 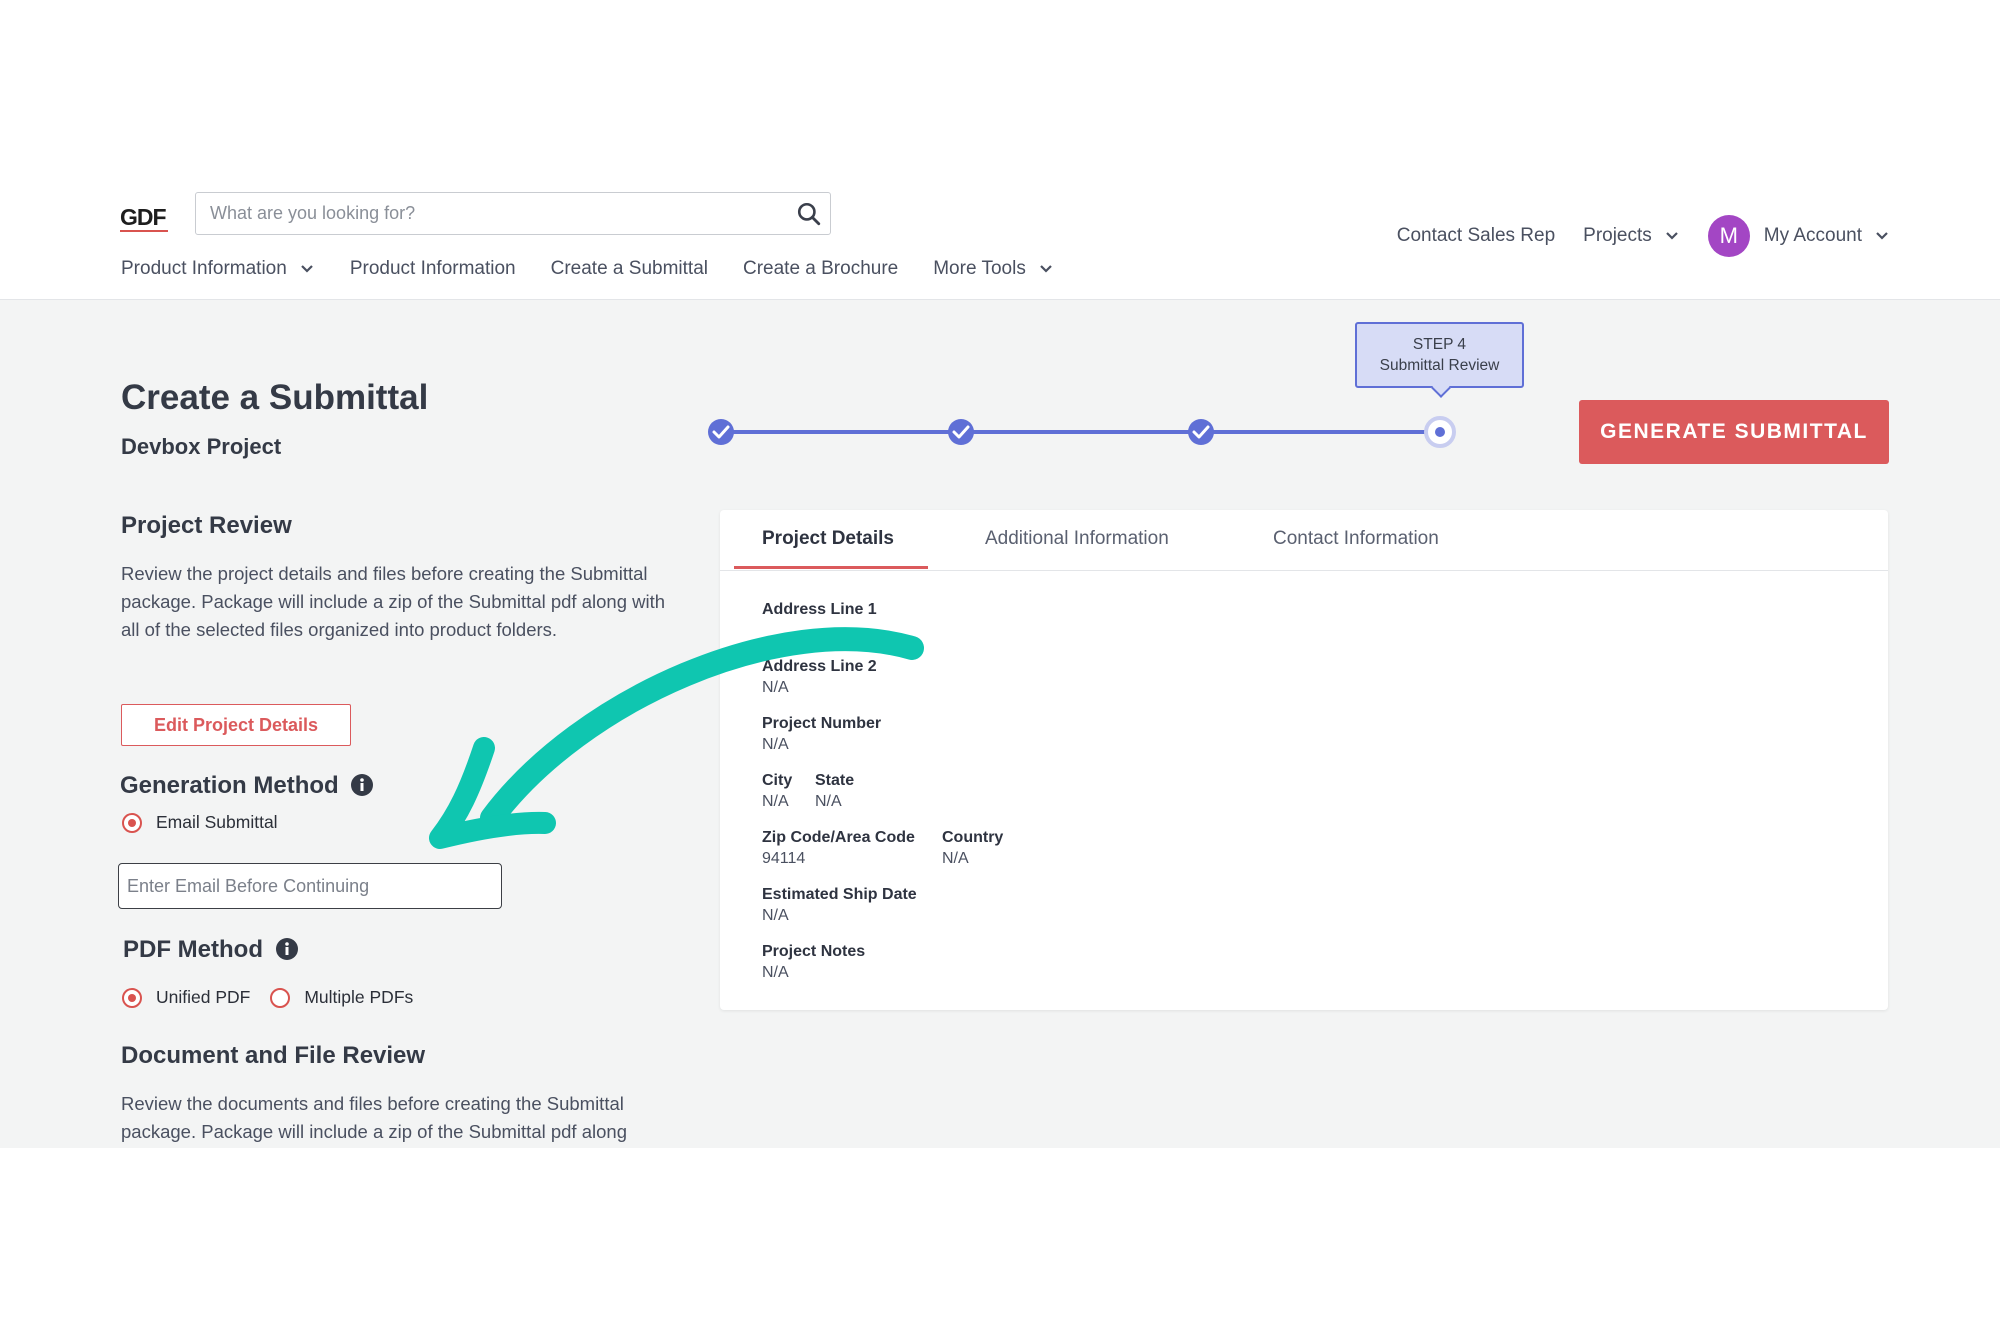 I want to click on city-value: N/A, so click(x=775, y=801).